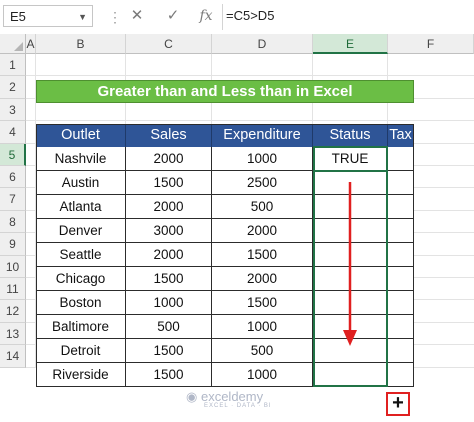  Describe the element at coordinates (81, 159) in the screenshot. I see `table-cell-outlet: Nashvile` at that location.